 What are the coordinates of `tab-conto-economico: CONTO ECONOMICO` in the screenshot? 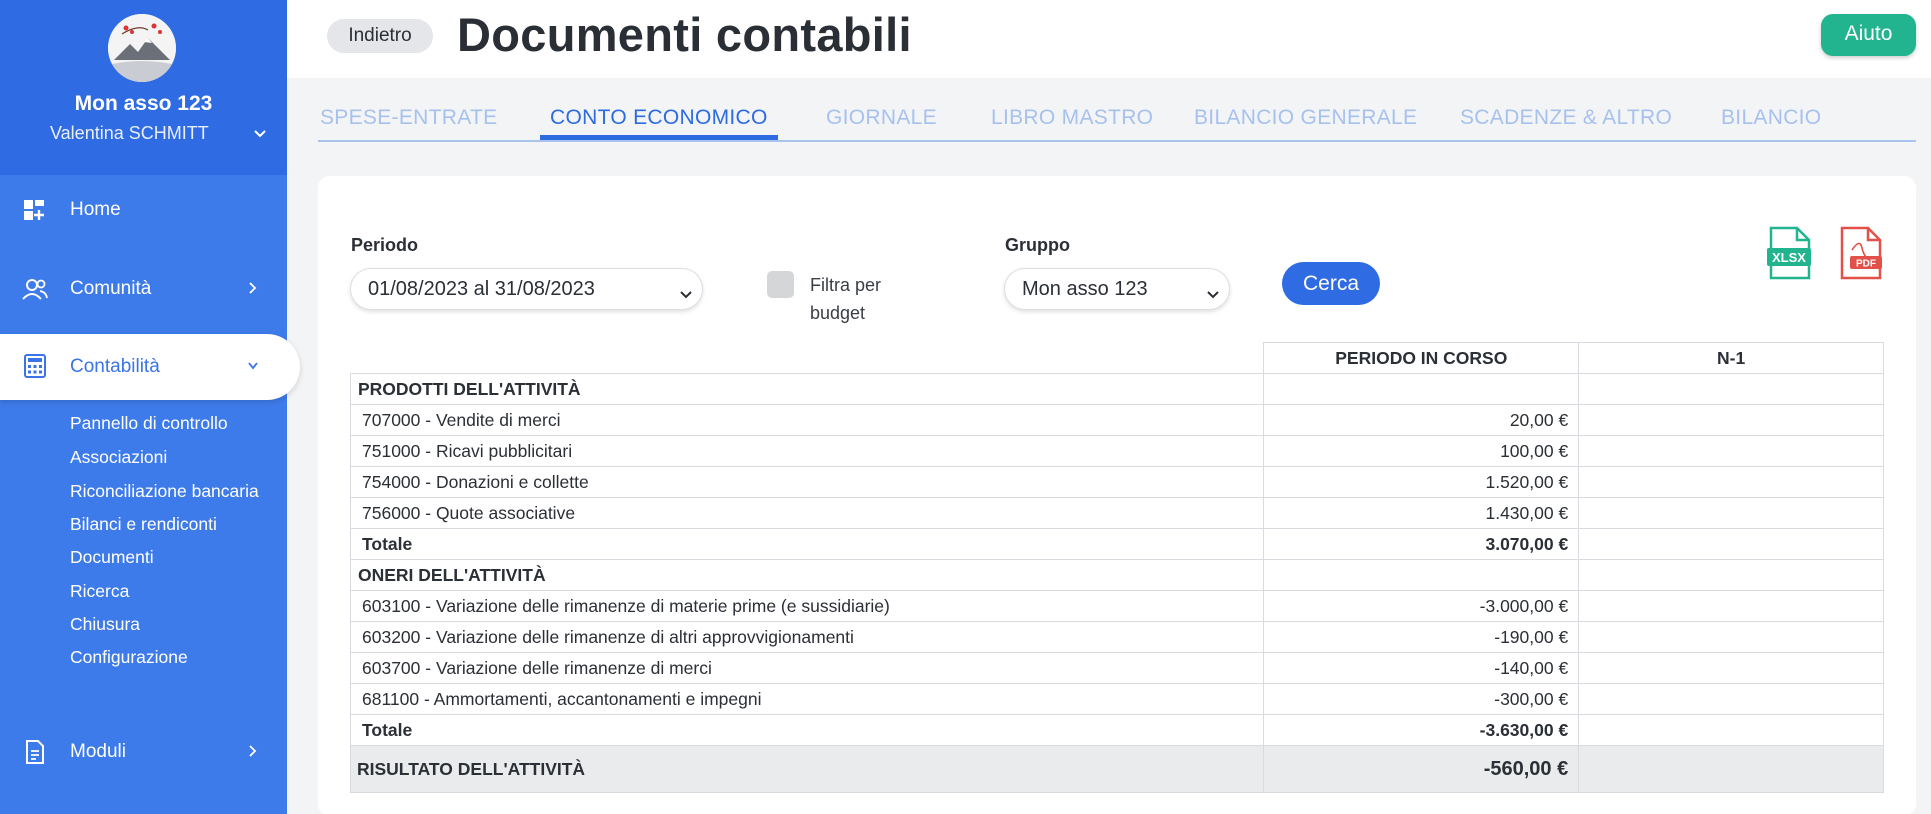 It's located at (659, 118).